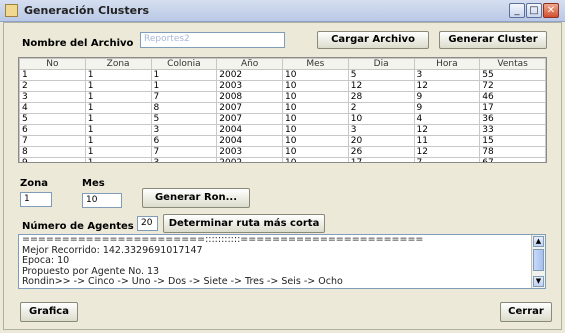  What do you see at coordinates (244, 223) in the screenshot?
I see `shortest-route-button: Determinar ruta más corta` at bounding box center [244, 223].